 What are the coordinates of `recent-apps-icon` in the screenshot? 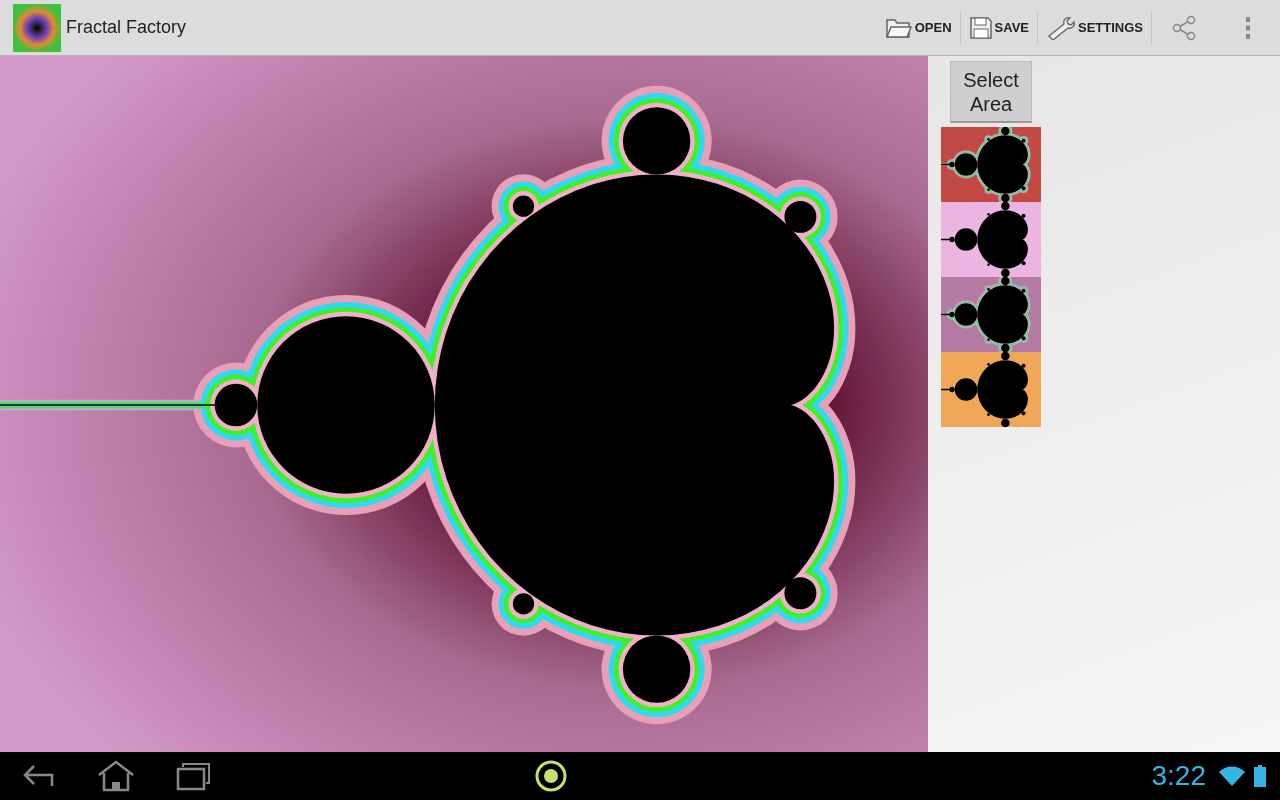 It's located at (194, 776).